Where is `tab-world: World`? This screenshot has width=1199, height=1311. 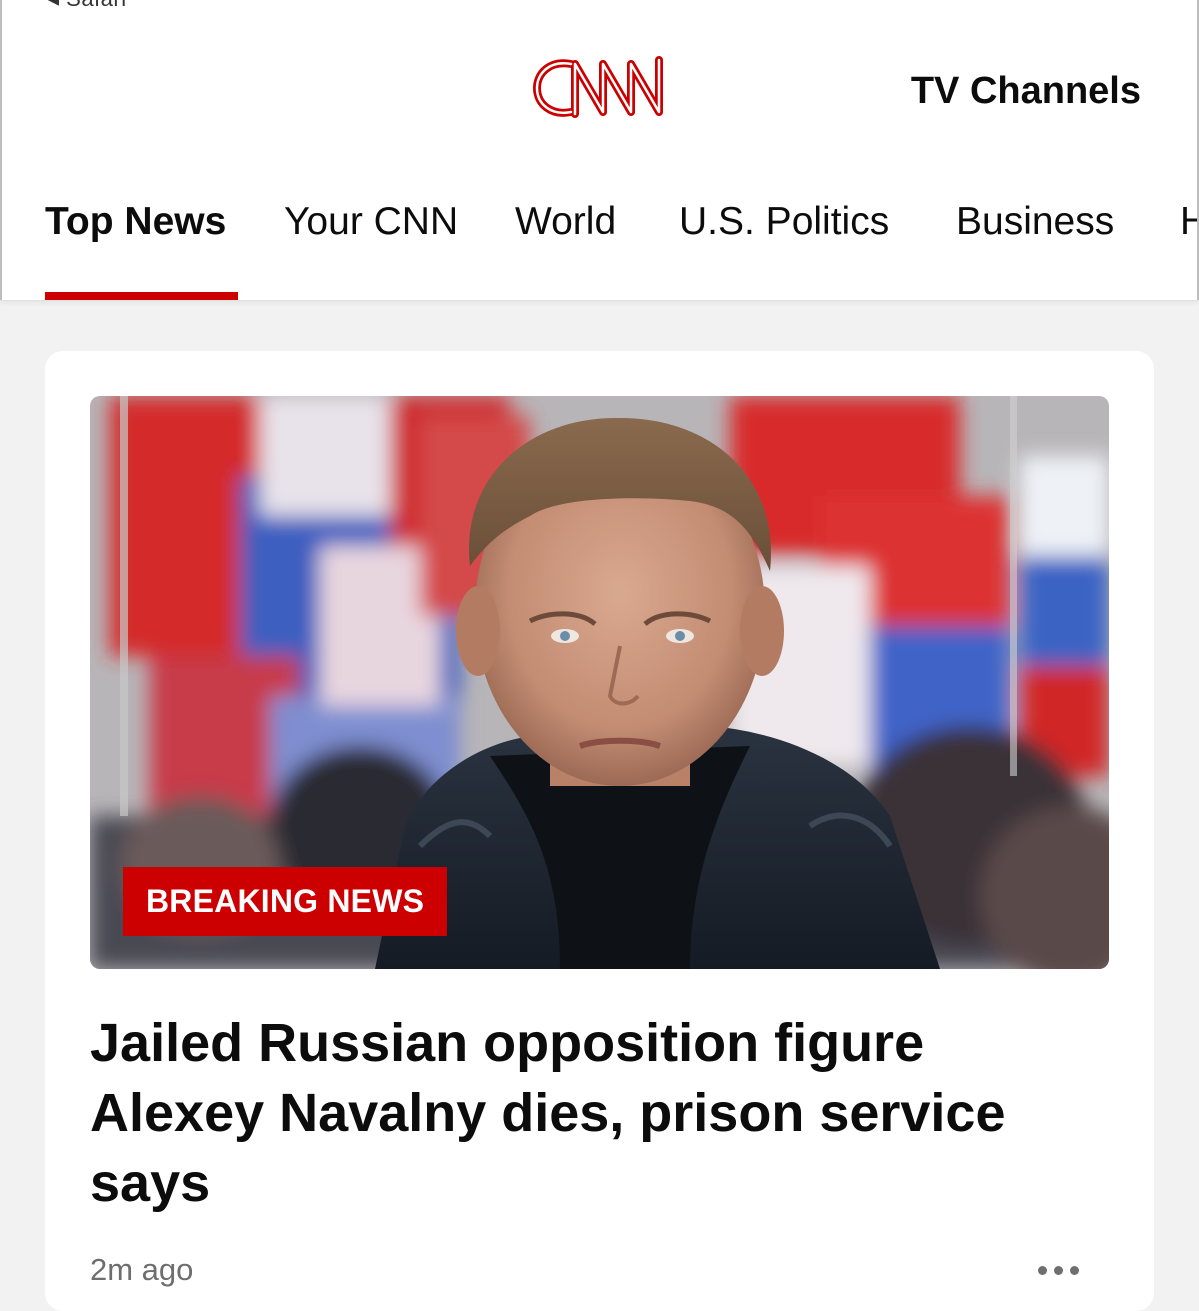
tab-world: World is located at coordinates (565, 222).